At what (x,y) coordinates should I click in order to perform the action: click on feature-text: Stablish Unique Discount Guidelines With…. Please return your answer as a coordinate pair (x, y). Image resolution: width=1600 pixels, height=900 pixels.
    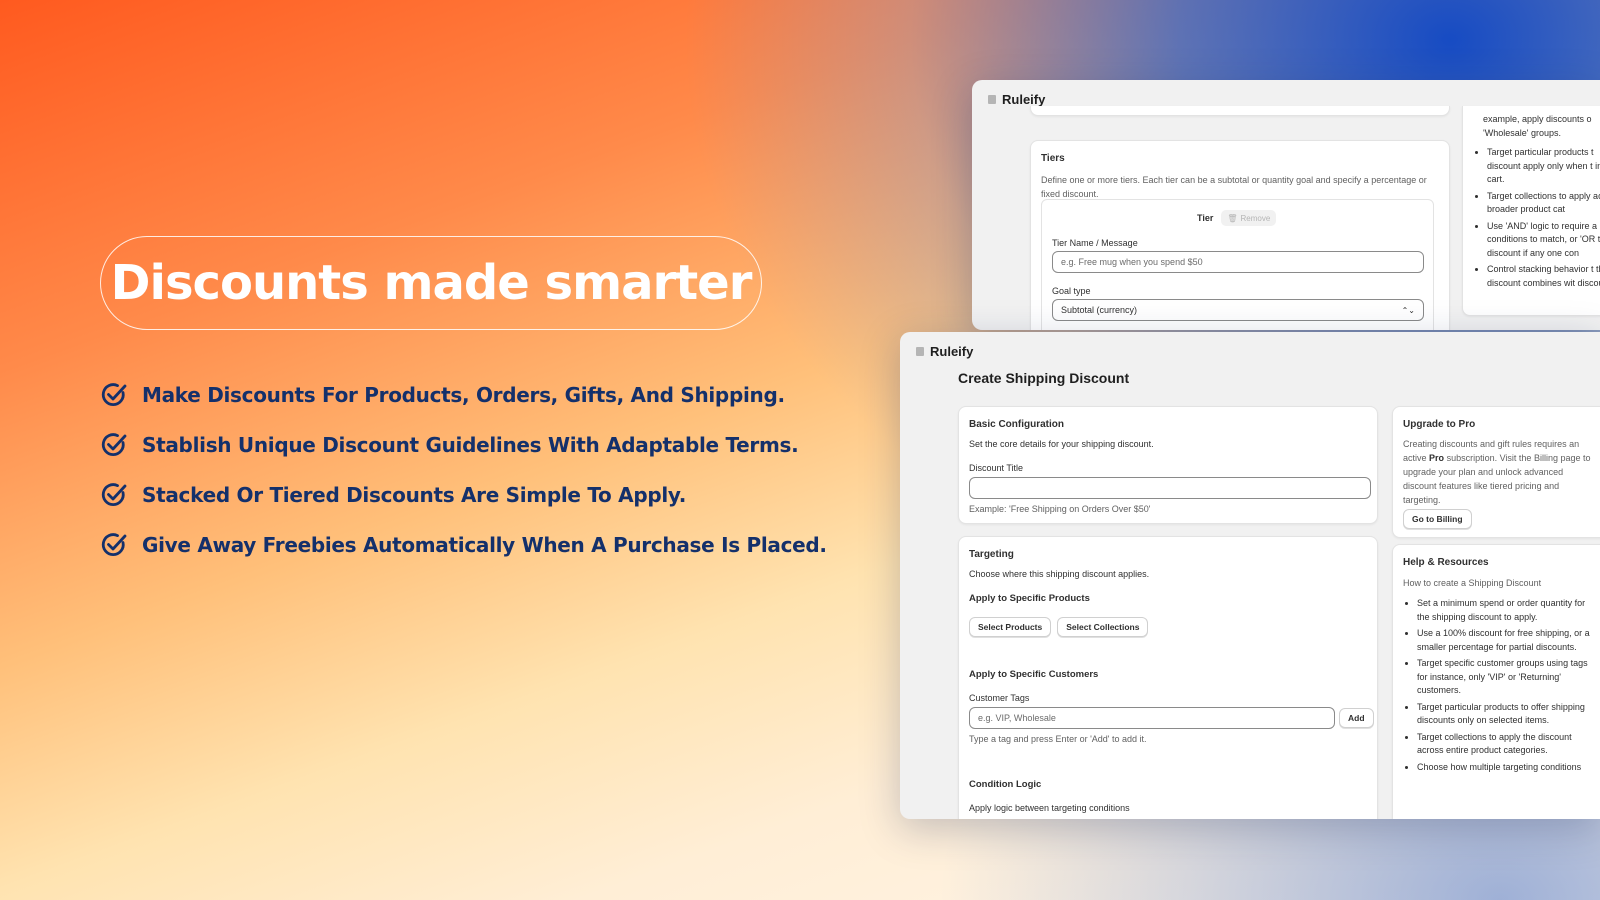
    Looking at the image, I should click on (470, 445).